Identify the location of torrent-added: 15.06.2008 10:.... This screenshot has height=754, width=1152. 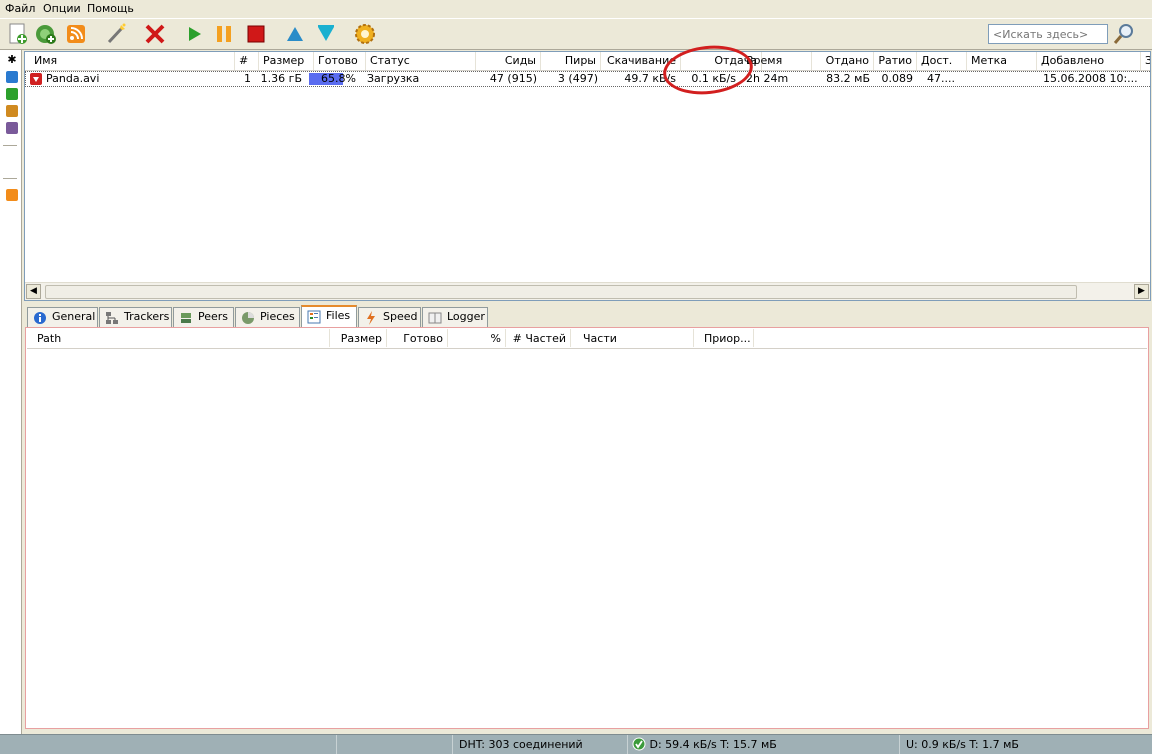
(1090, 78).